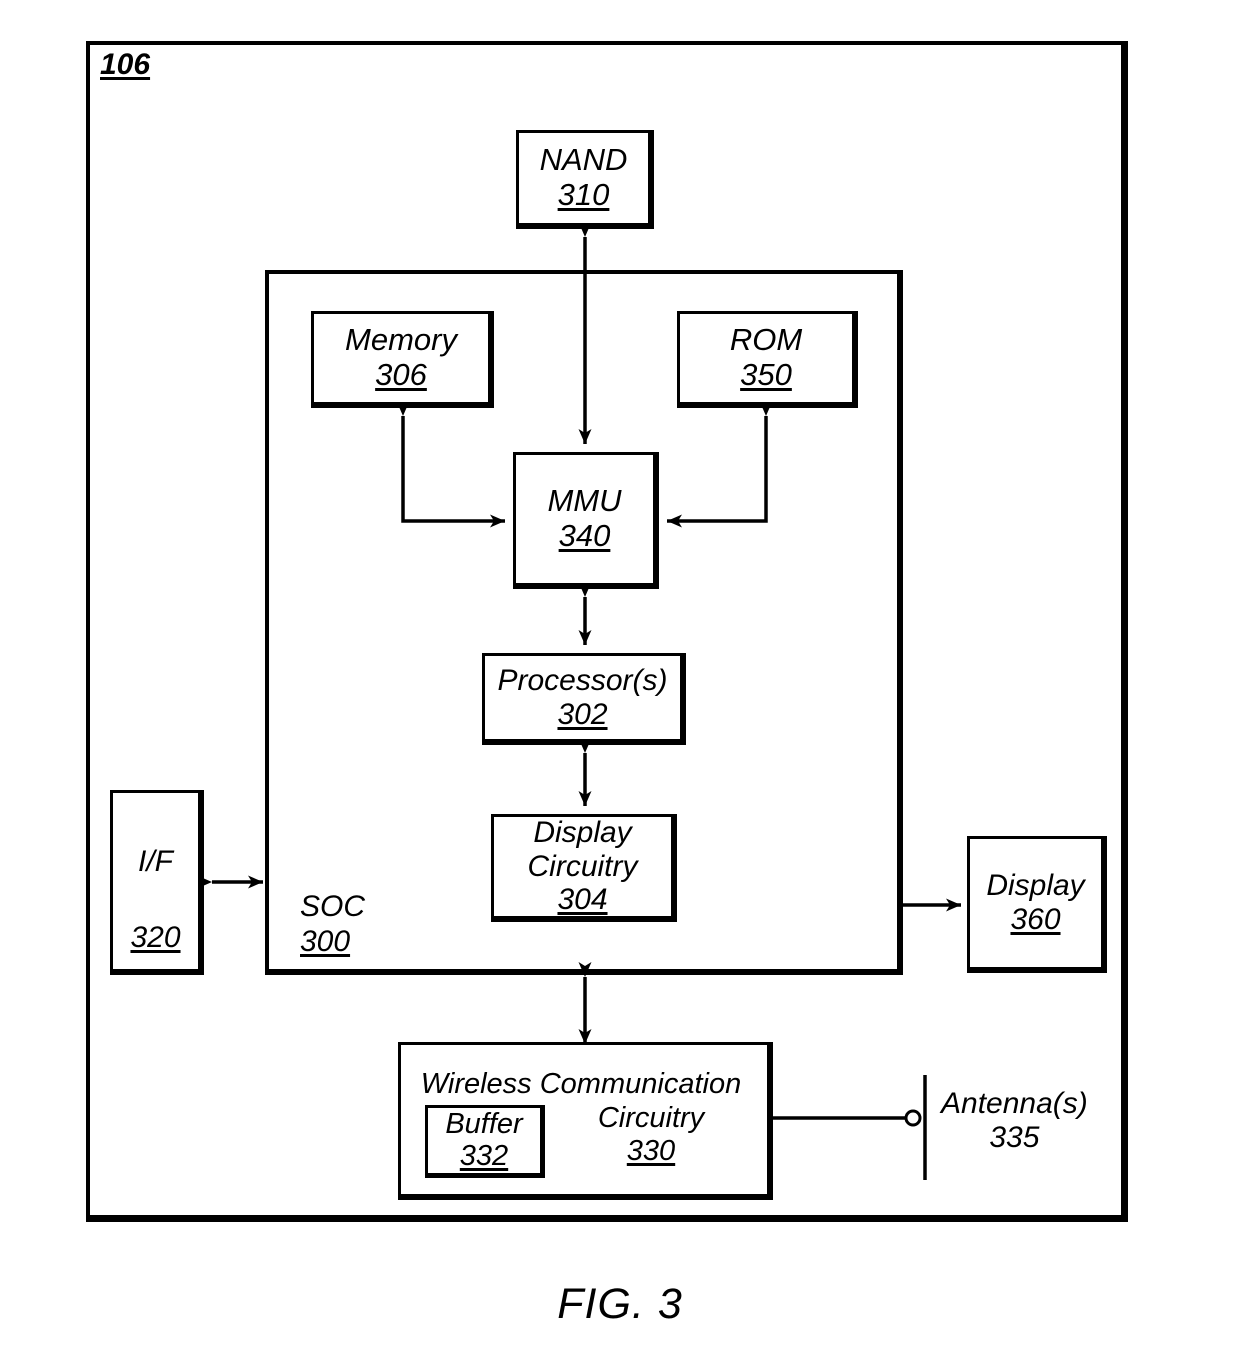 The image size is (1240, 1366). What do you see at coordinates (484, 1155) in the screenshot?
I see `buffer-reference-number: 332` at bounding box center [484, 1155].